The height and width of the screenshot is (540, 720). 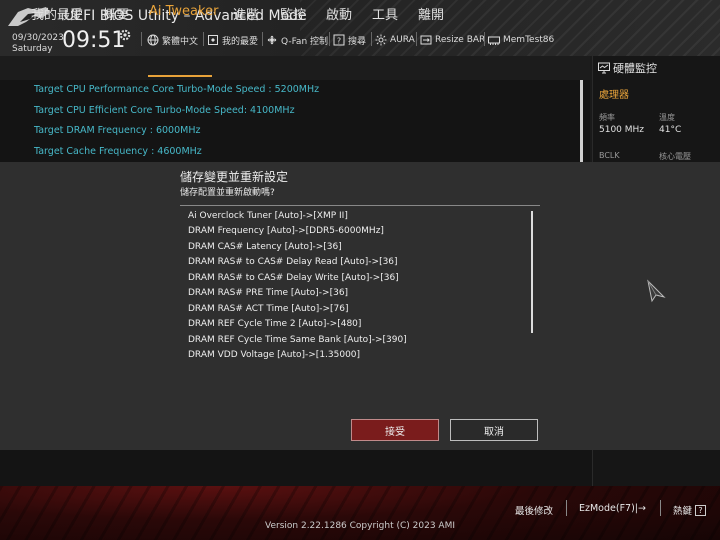 What do you see at coordinates (675, 156) in the screenshot?
I see `hw-vcore-label: 核心電壓` at bounding box center [675, 156].